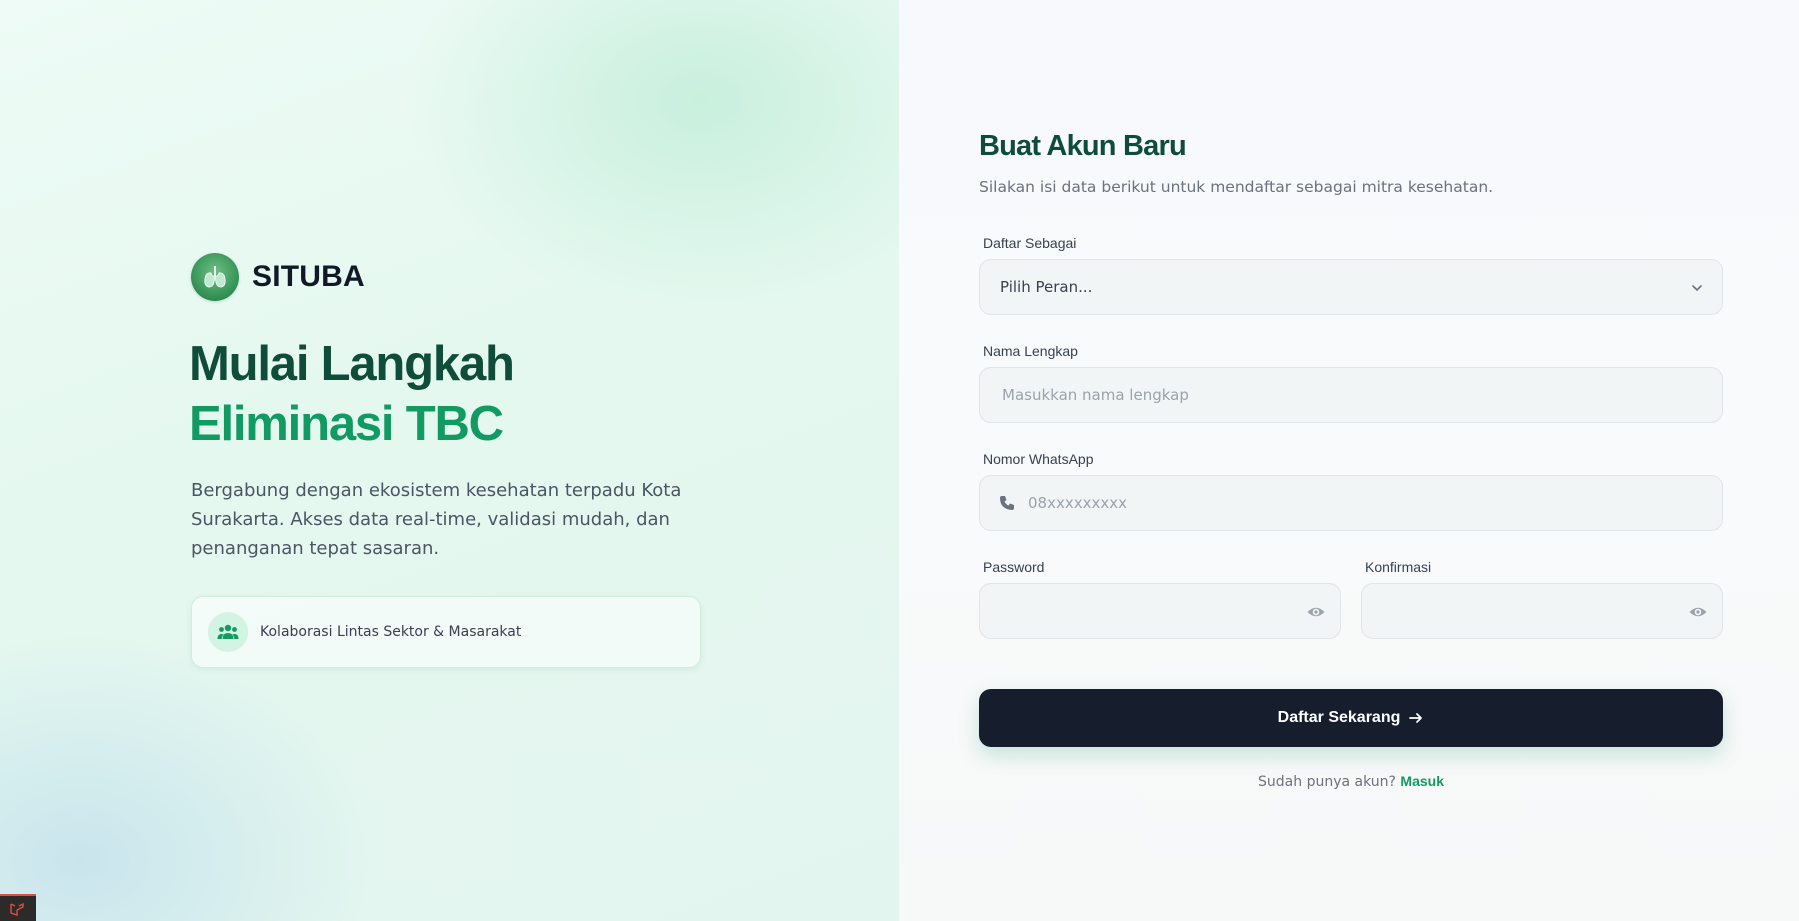 The image size is (1799, 921). Describe the element at coordinates (1030, 351) in the screenshot. I see `name-label: Nama Lengkap` at that location.